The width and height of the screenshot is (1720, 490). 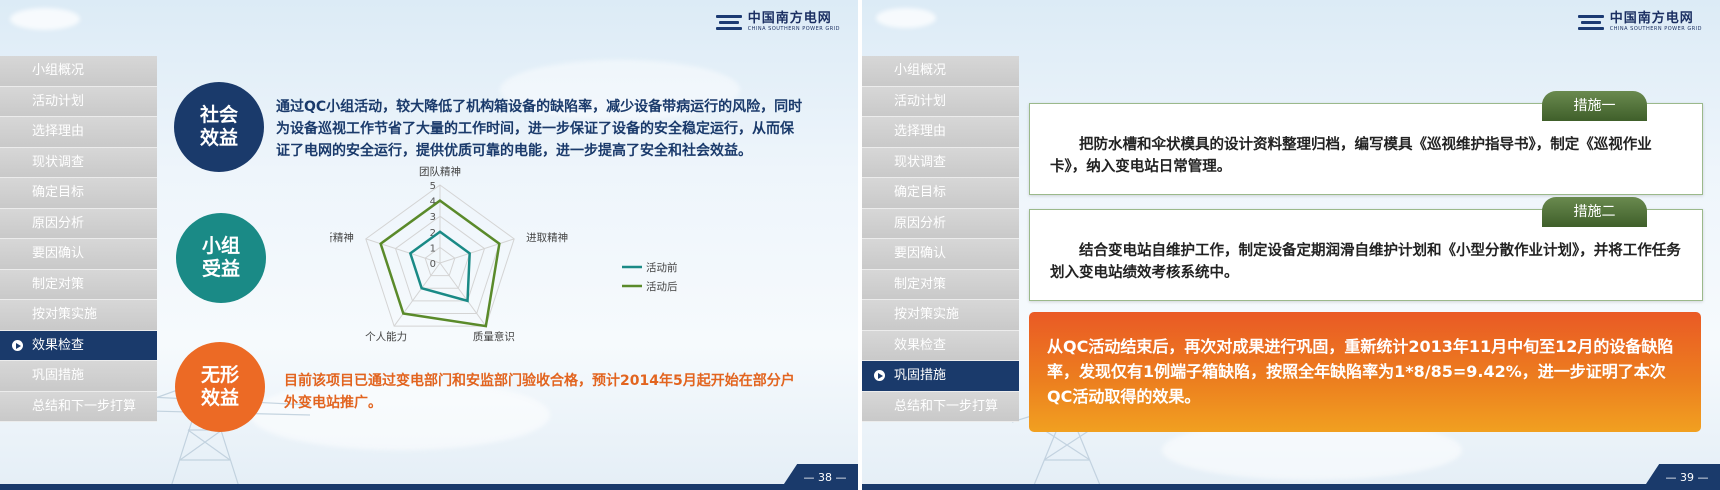 I want to click on circle-label: 小组受益, so click(x=220, y=257).